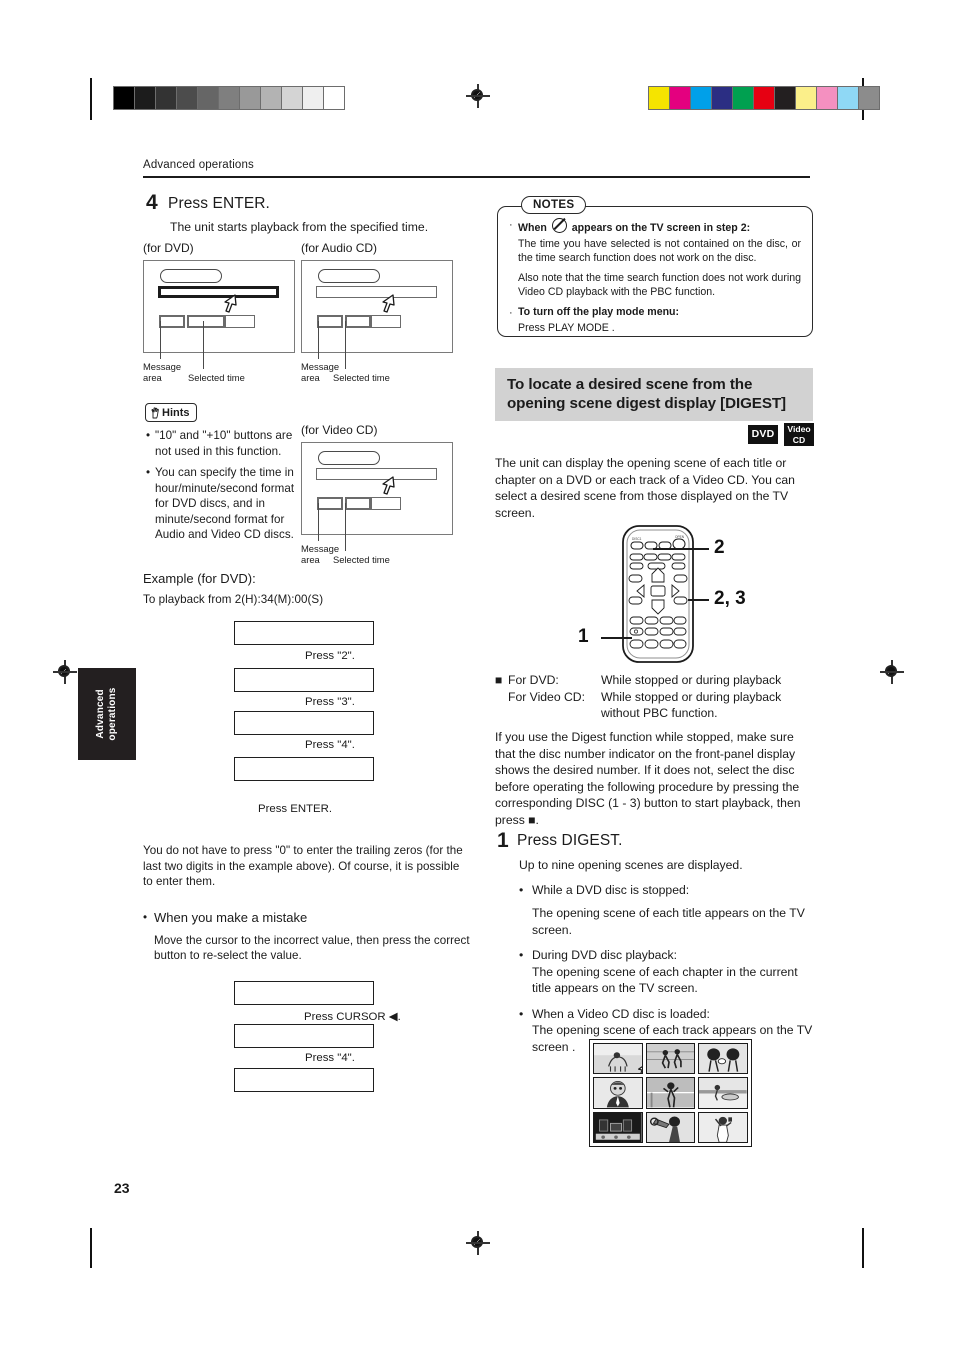 This screenshot has width=954, height=1352. What do you see at coordinates (319, 522) in the screenshot?
I see `leader-line-video-message` at bounding box center [319, 522].